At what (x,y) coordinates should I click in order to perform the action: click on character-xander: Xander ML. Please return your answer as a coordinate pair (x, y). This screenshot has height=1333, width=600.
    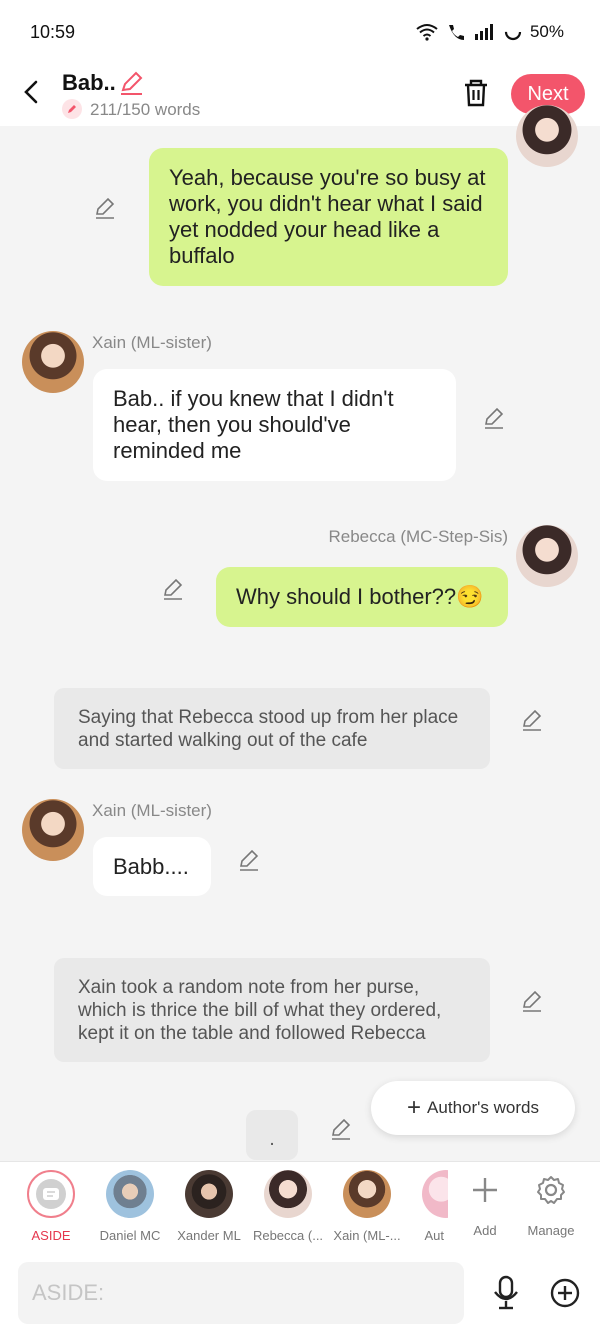
    Looking at the image, I should click on (209, 1206).